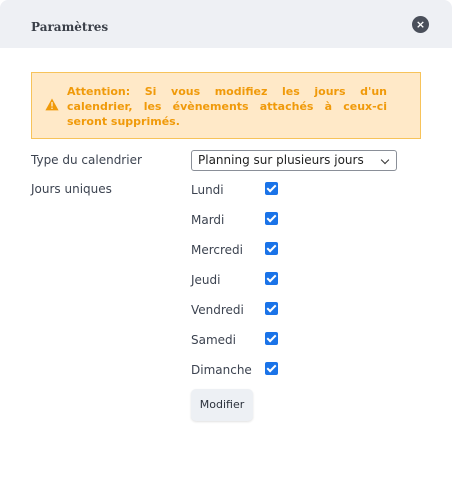 The width and height of the screenshot is (452, 490). Describe the element at coordinates (86, 160) in the screenshot. I see `calendar-type-label: Type du calendrier` at that location.